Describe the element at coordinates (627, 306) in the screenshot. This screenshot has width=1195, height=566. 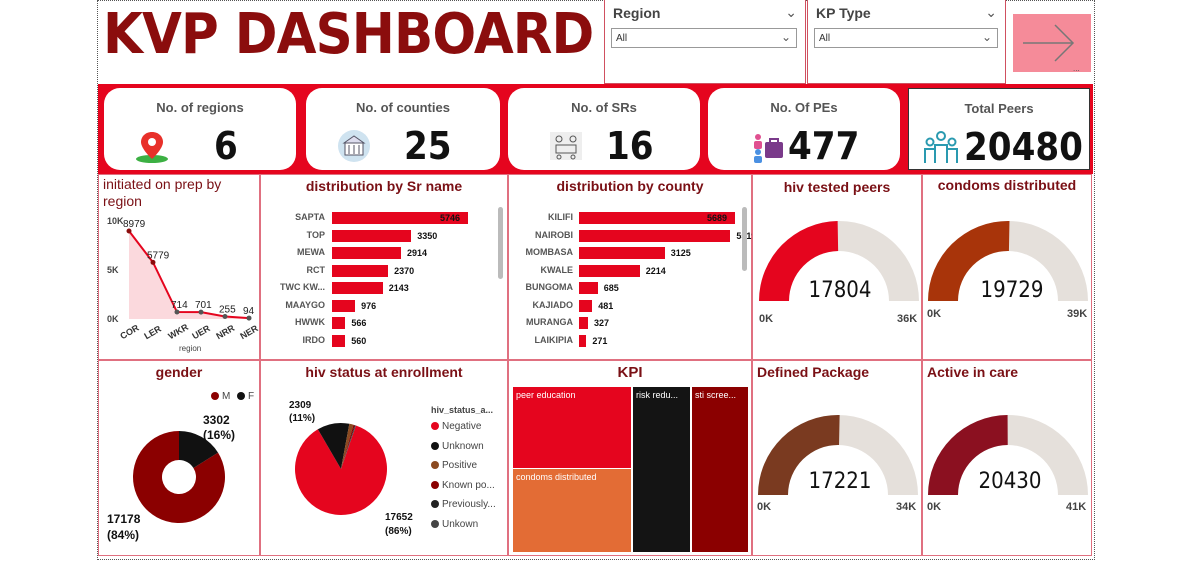
I see `bar-row: KAJIADO 481` at that location.